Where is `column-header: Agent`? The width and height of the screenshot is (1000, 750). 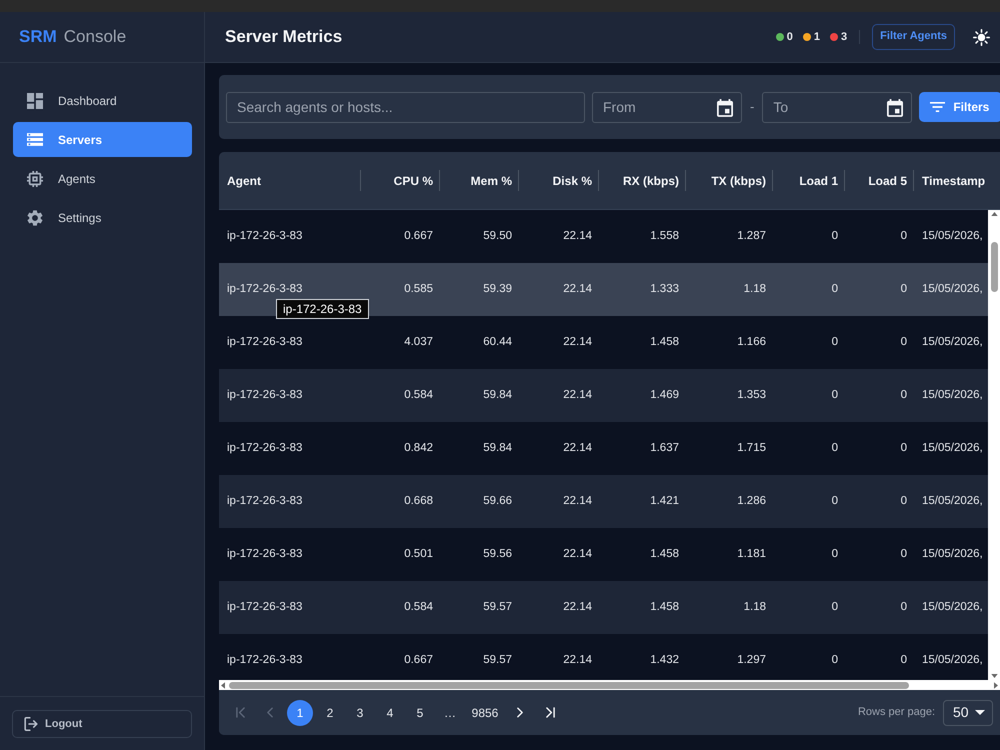
column-header: Agent is located at coordinates (244, 181).